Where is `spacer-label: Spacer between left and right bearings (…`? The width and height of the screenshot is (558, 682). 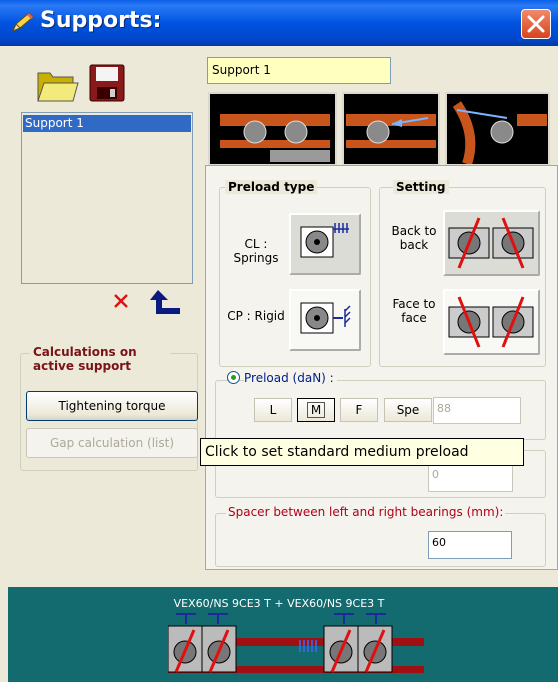
spacer-label: Spacer between left and right bearings (… is located at coordinates (366, 512).